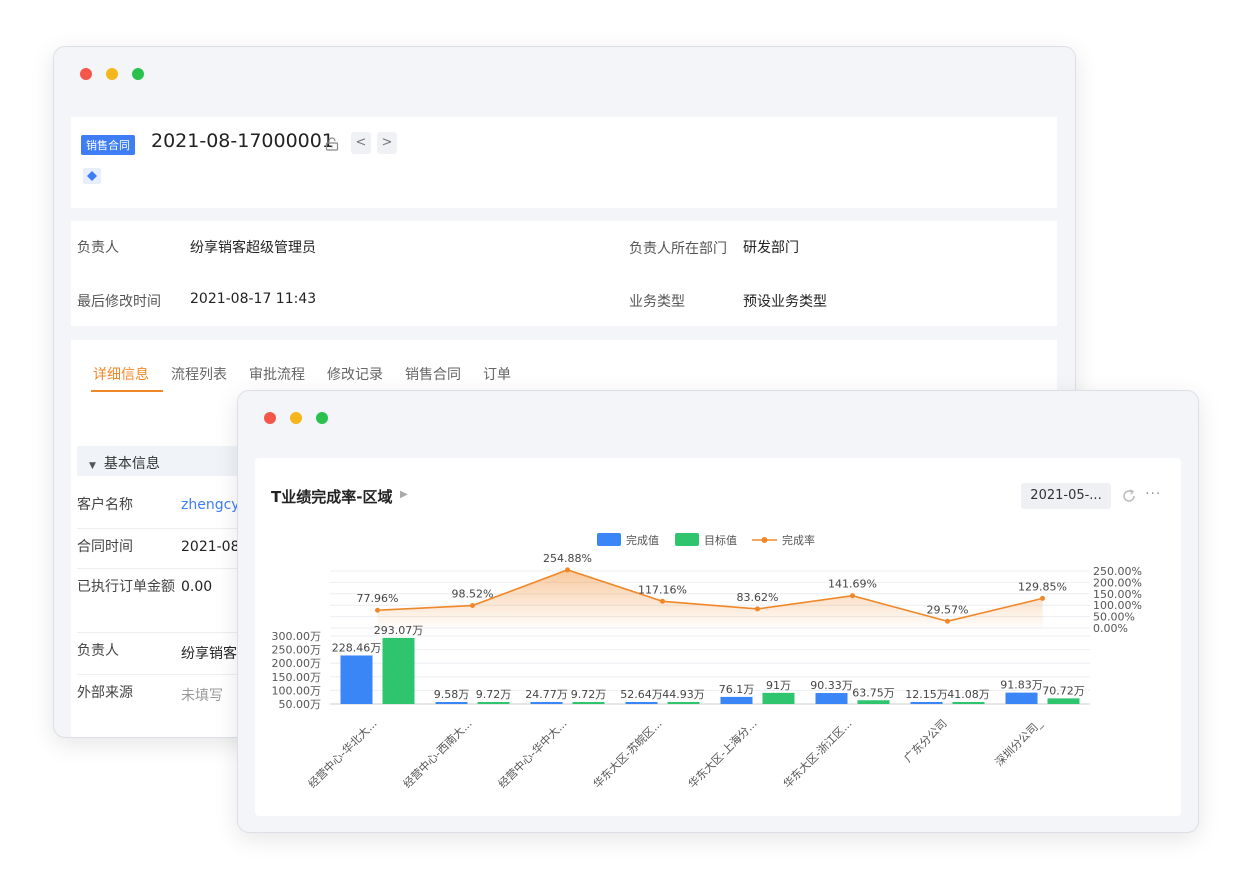 The image size is (1248, 882). Describe the element at coordinates (642, 540) in the screenshot. I see `legend-label-completed: 完成值` at that location.